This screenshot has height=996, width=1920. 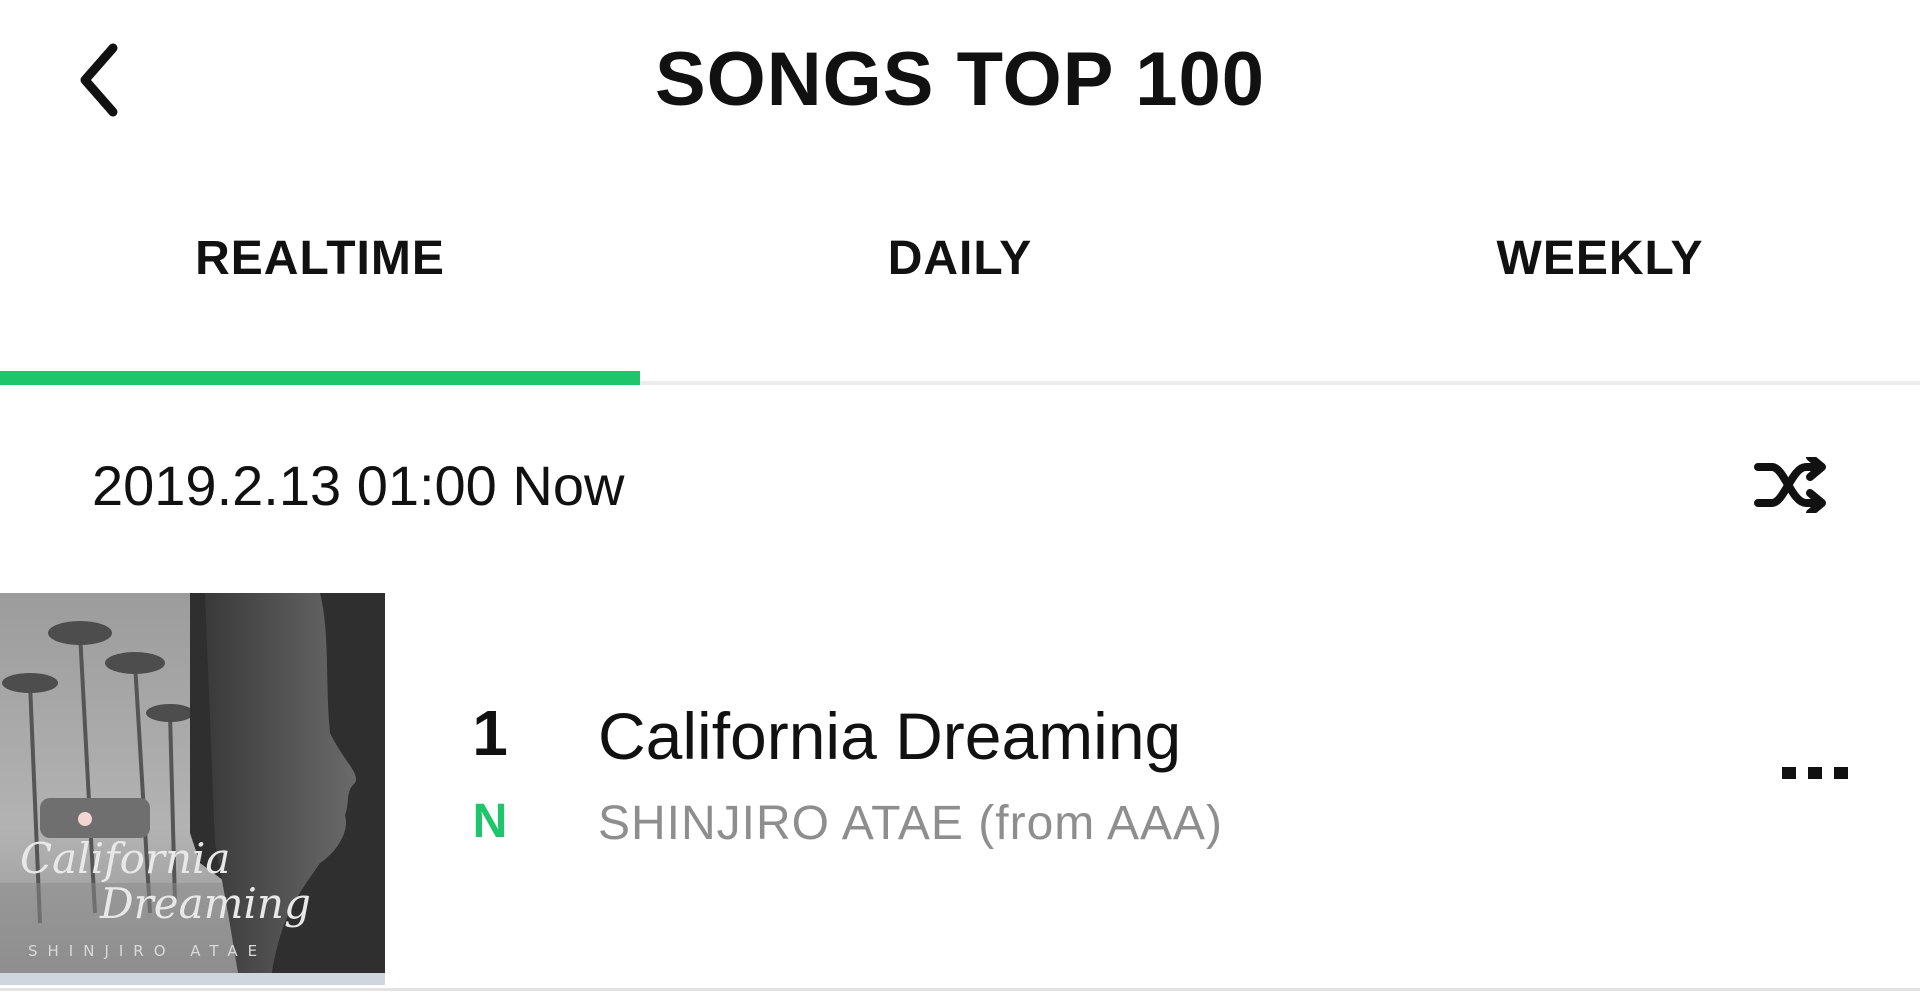 I want to click on tab-label-weekly: WEEKLY, so click(x=1600, y=258).